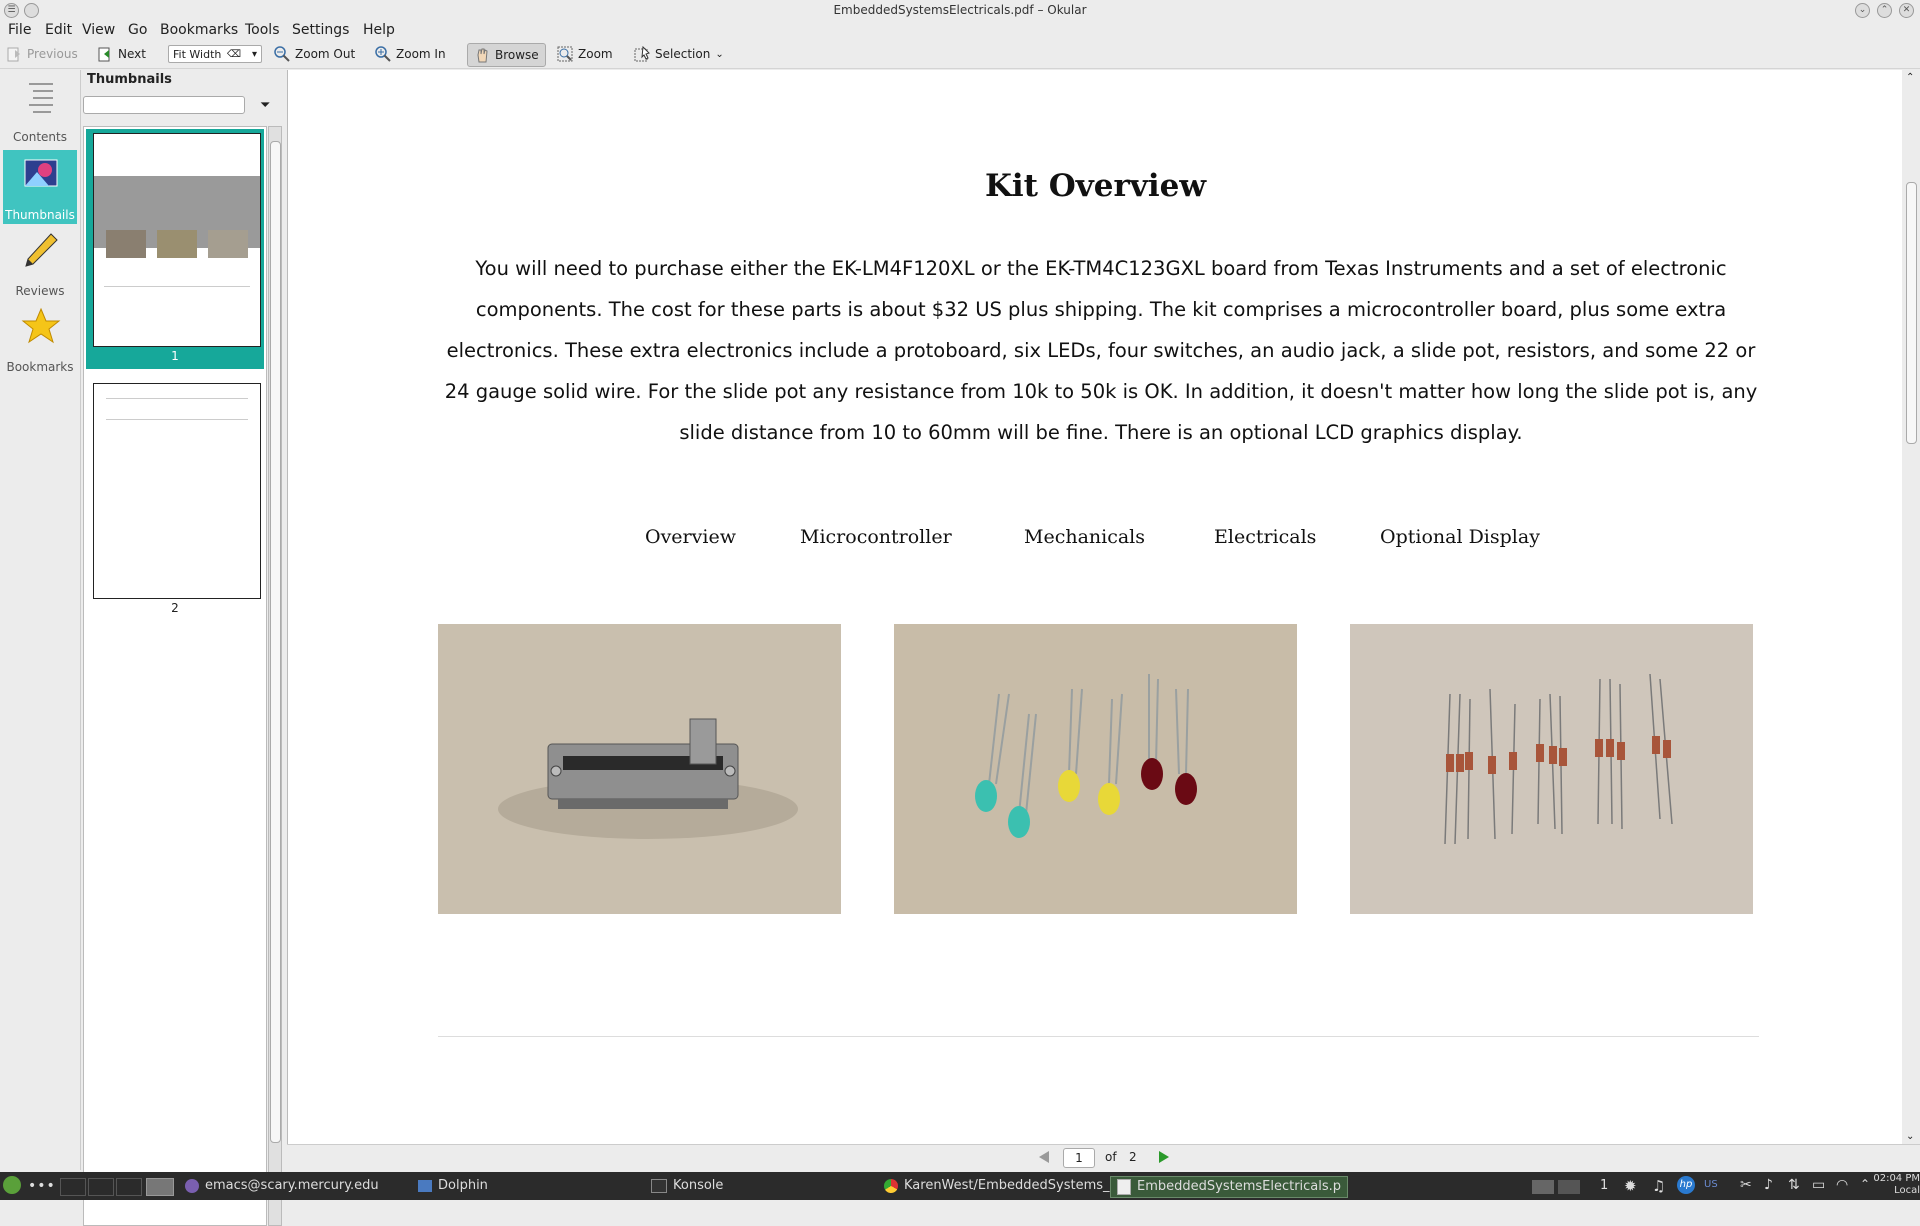  What do you see at coordinates (292, 1185) in the screenshot?
I see `task-label: emacs@scary.mercury.edu` at bounding box center [292, 1185].